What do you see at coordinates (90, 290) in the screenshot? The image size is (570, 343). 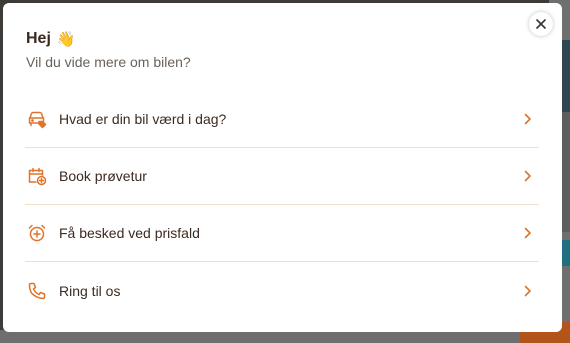 I see `menu-item-label: Ring til os` at bounding box center [90, 290].